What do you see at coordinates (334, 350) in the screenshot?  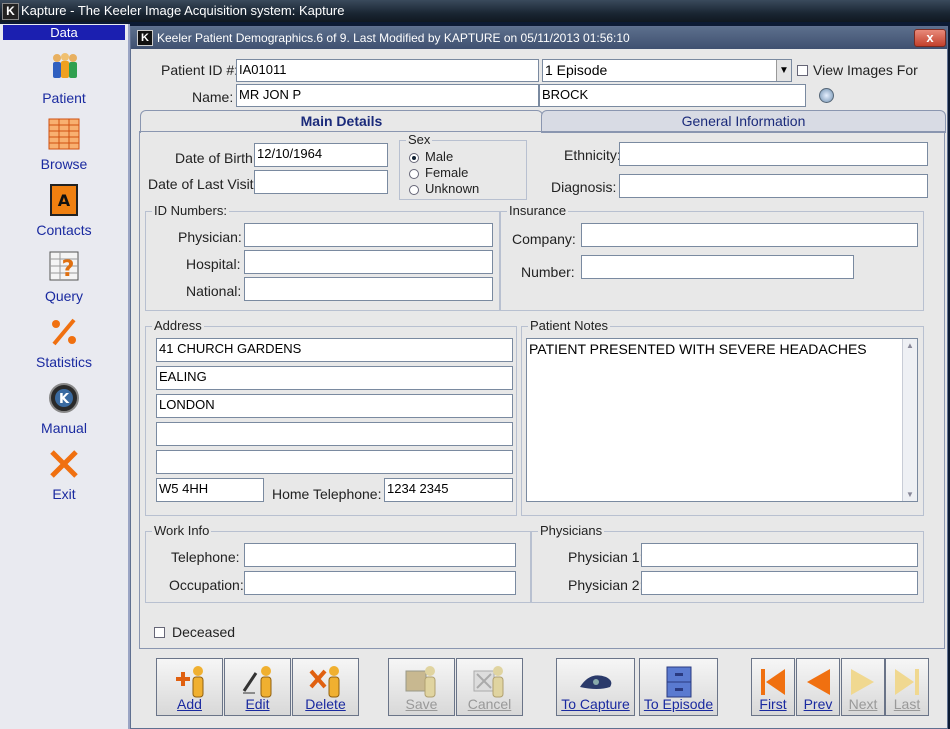 I see `address-line-1: 41 CHURCH GARDENS` at bounding box center [334, 350].